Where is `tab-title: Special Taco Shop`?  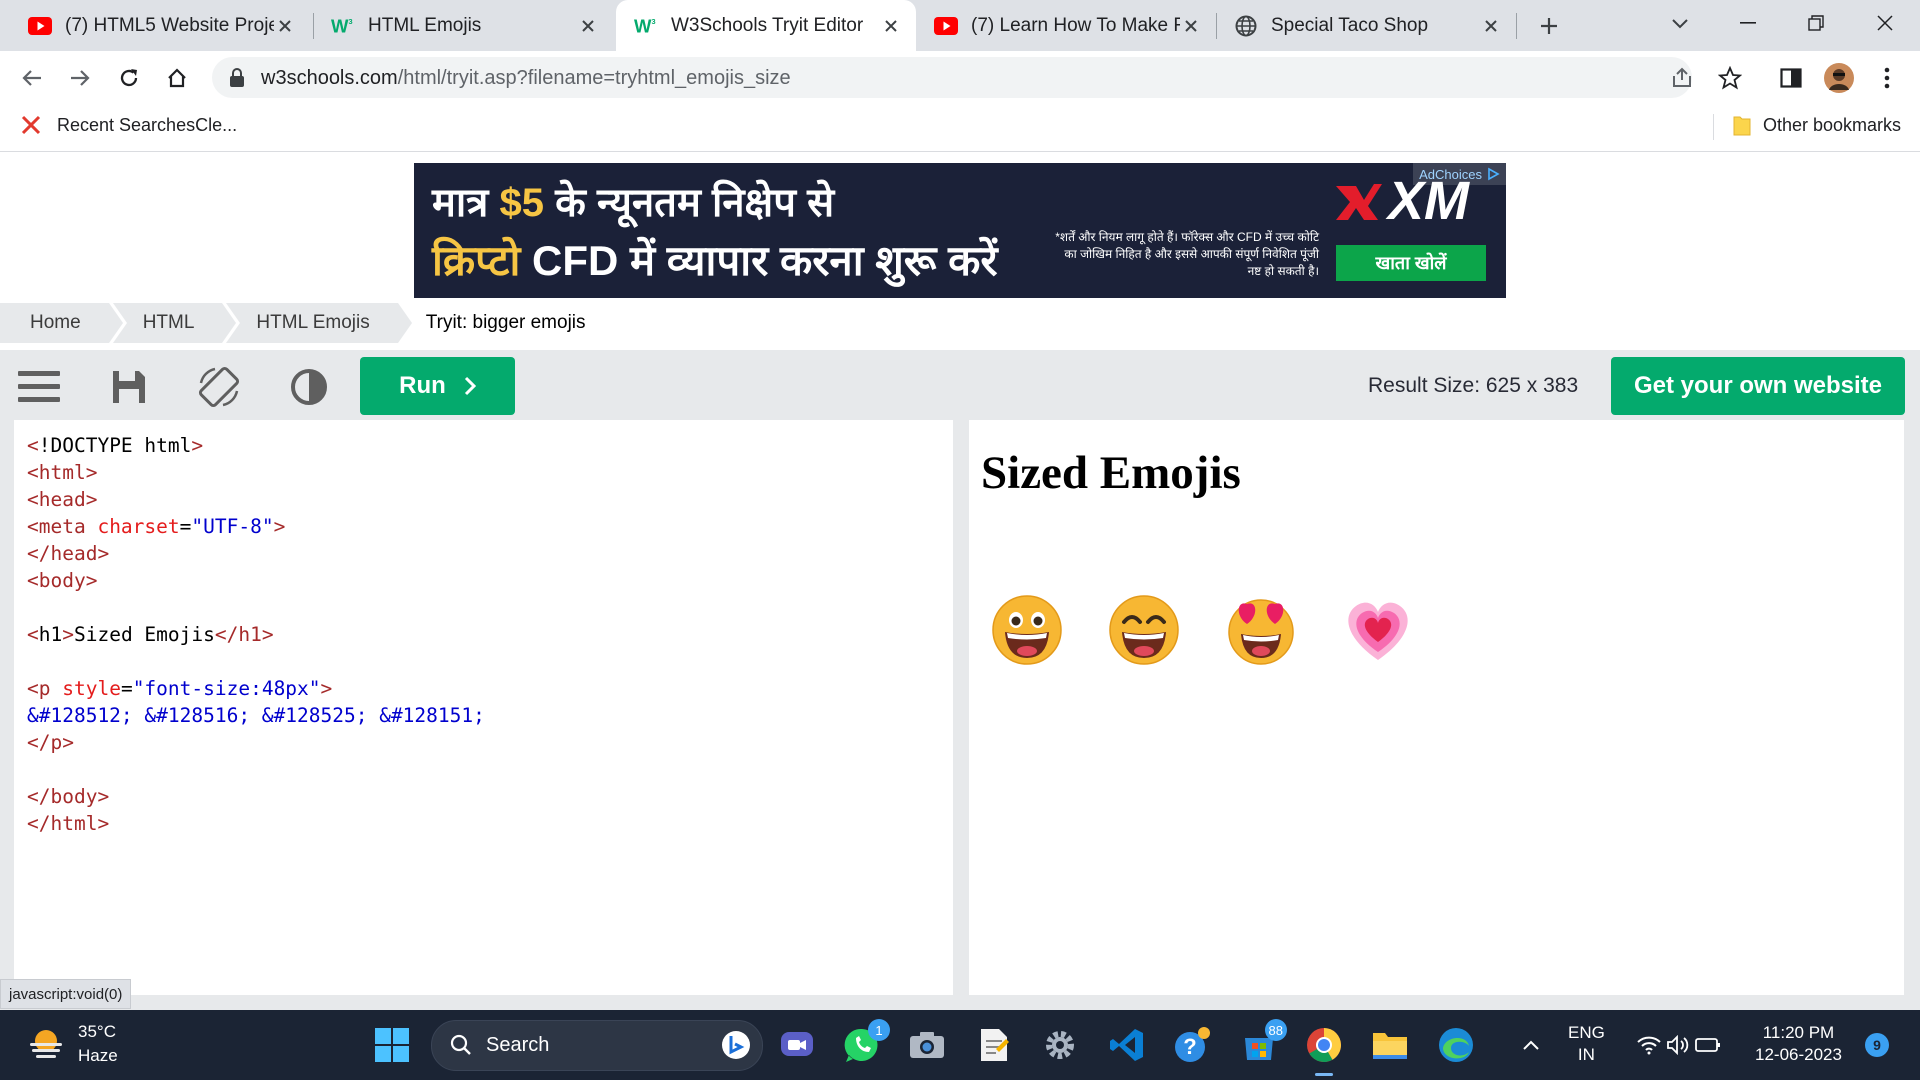 tab-title: Special Taco Shop is located at coordinates (1350, 25).